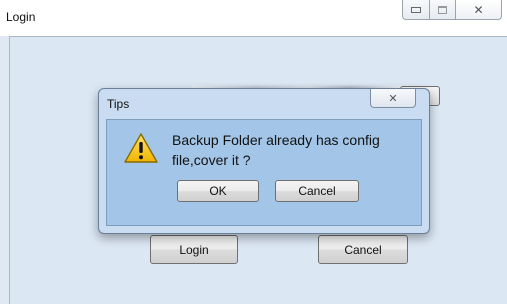 This screenshot has width=507, height=304. I want to click on close-button: ✕, so click(479, 10).